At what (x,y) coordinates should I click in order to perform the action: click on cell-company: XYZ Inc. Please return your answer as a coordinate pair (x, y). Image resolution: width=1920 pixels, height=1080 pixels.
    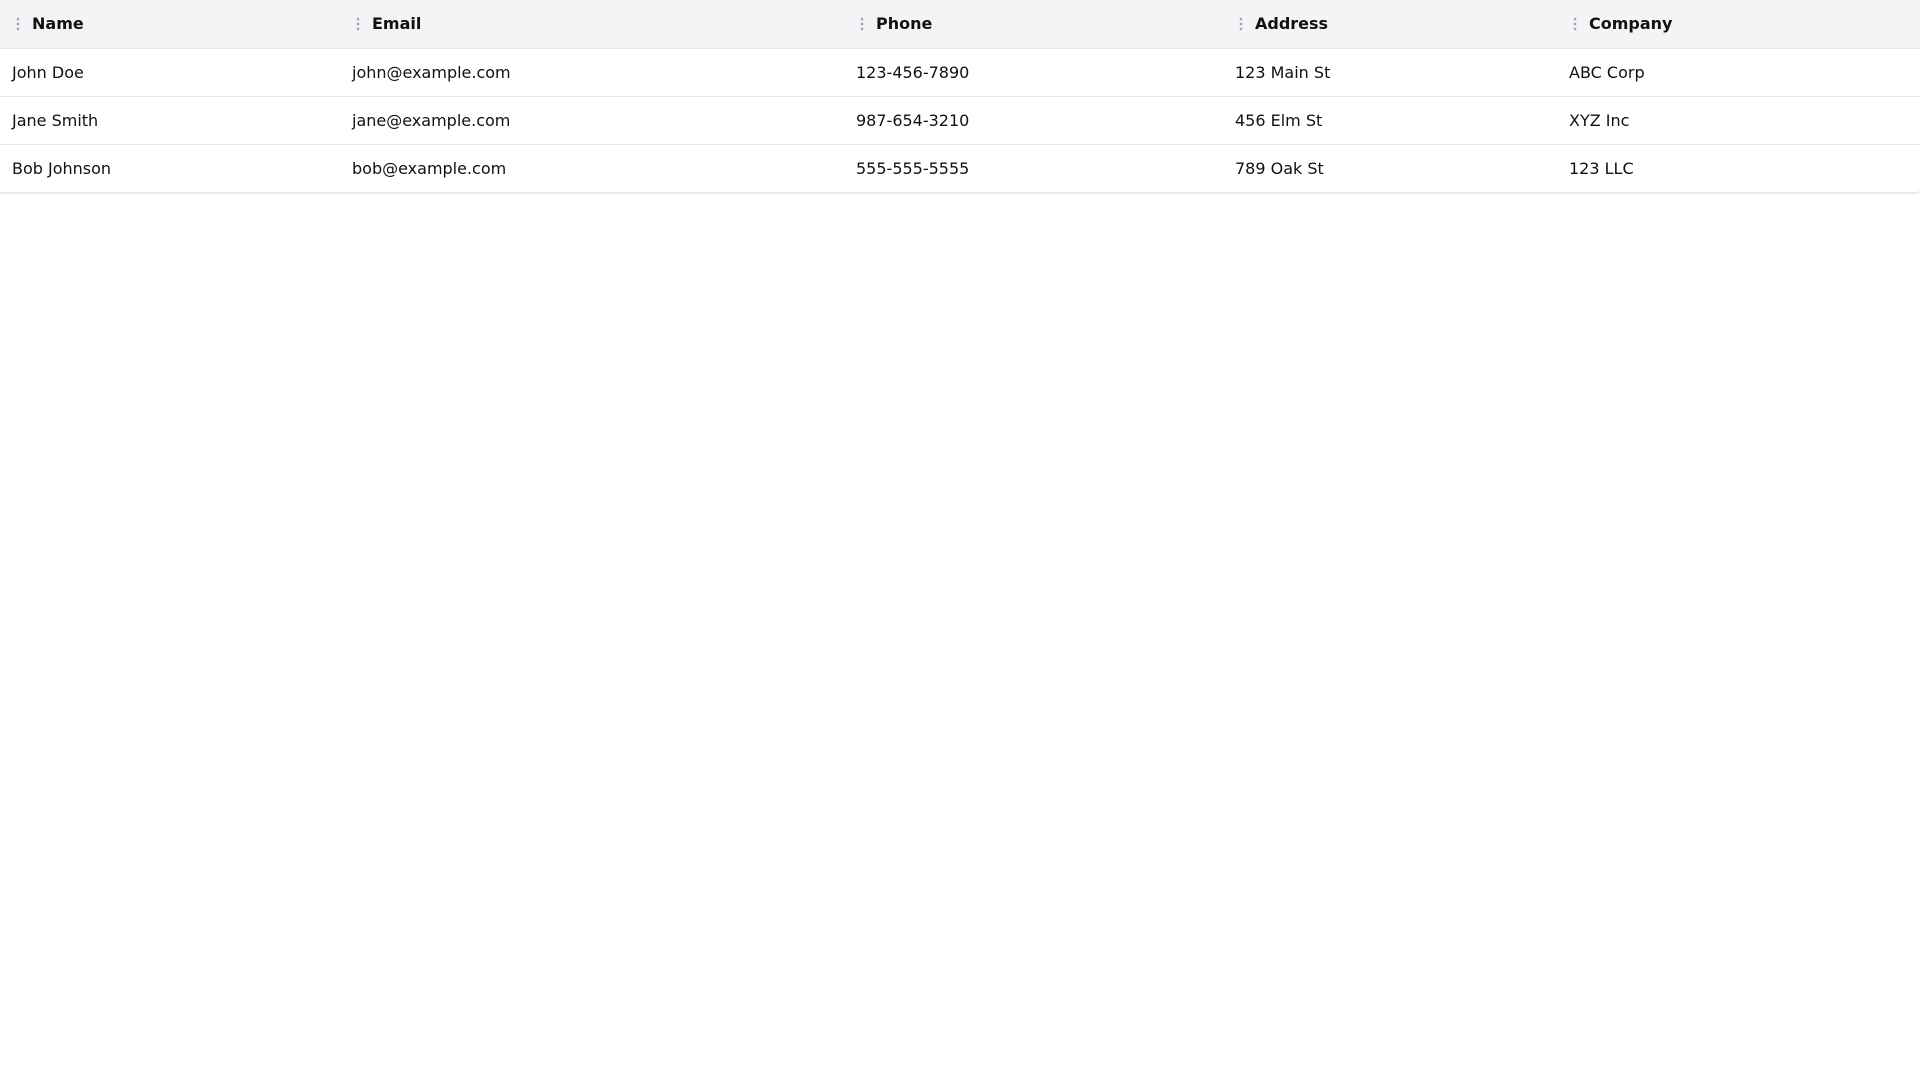
    Looking at the image, I should click on (1599, 120).